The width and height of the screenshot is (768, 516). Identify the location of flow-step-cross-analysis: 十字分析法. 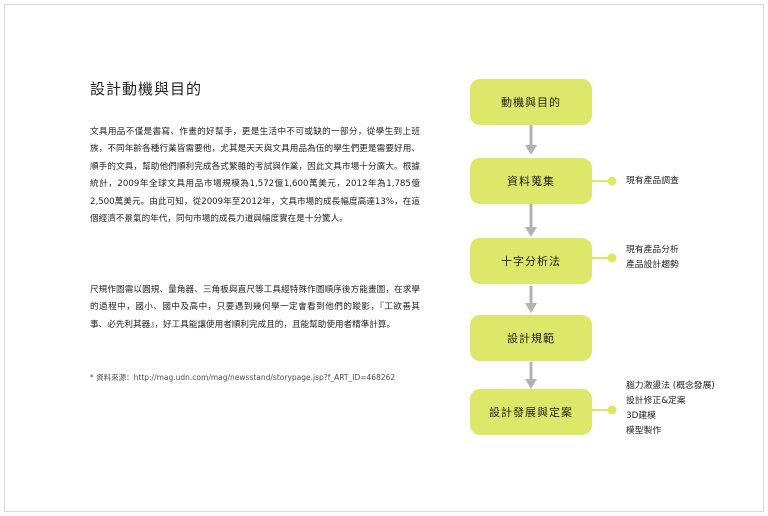
(531, 261).